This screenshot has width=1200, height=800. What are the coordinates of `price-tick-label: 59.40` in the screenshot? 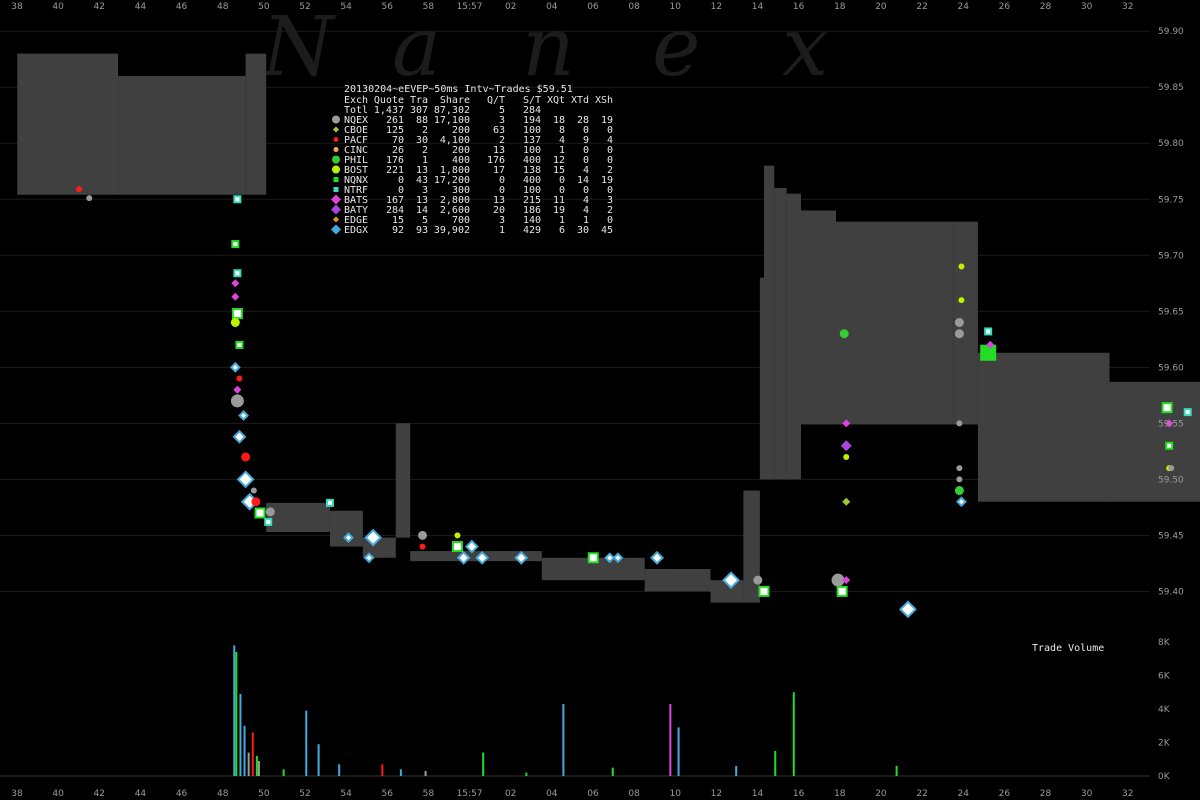 It's located at (1171, 592).